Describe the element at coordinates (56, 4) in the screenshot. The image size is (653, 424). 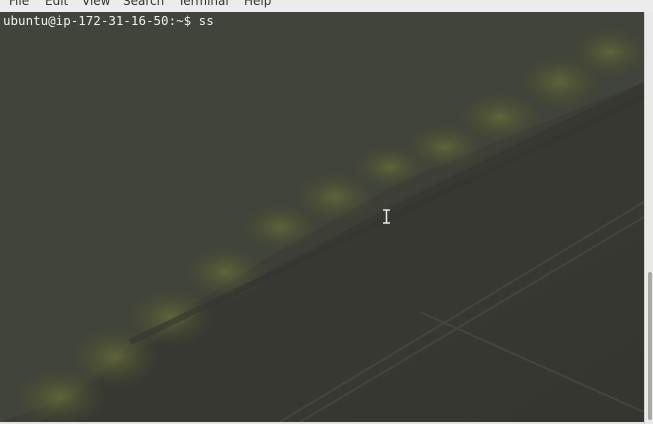
I see `menu-edit: Edit` at that location.